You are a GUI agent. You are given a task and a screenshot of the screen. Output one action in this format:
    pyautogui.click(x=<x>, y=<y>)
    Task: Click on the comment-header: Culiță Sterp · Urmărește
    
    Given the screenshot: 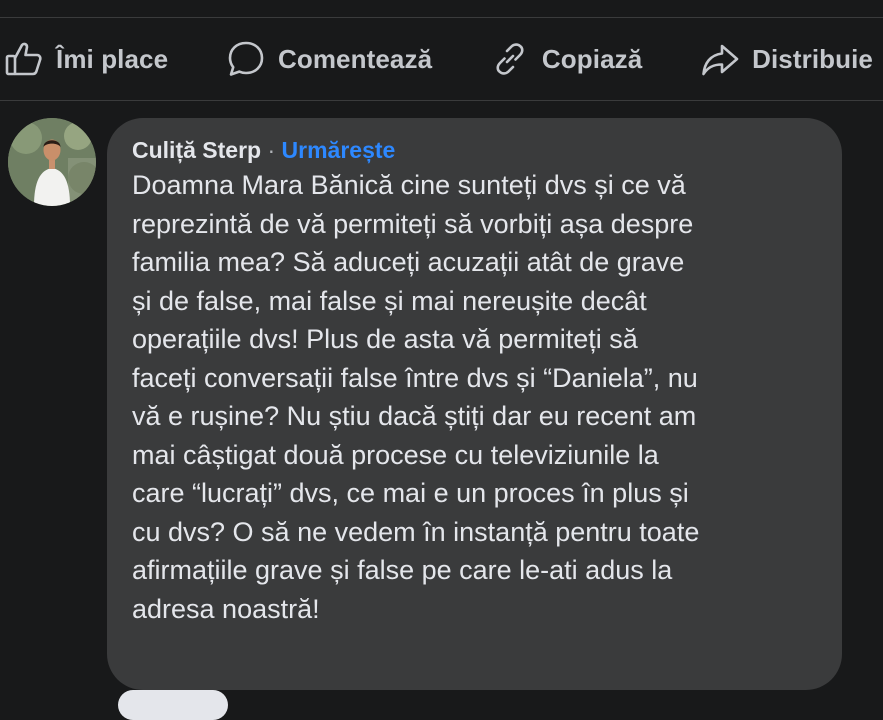 What is the action you would take?
    pyautogui.click(x=475, y=150)
    